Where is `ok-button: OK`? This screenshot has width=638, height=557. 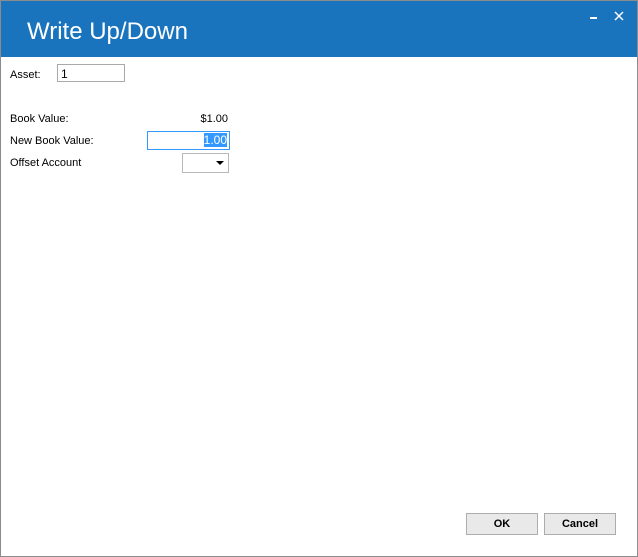
ok-button: OK is located at coordinates (502, 524).